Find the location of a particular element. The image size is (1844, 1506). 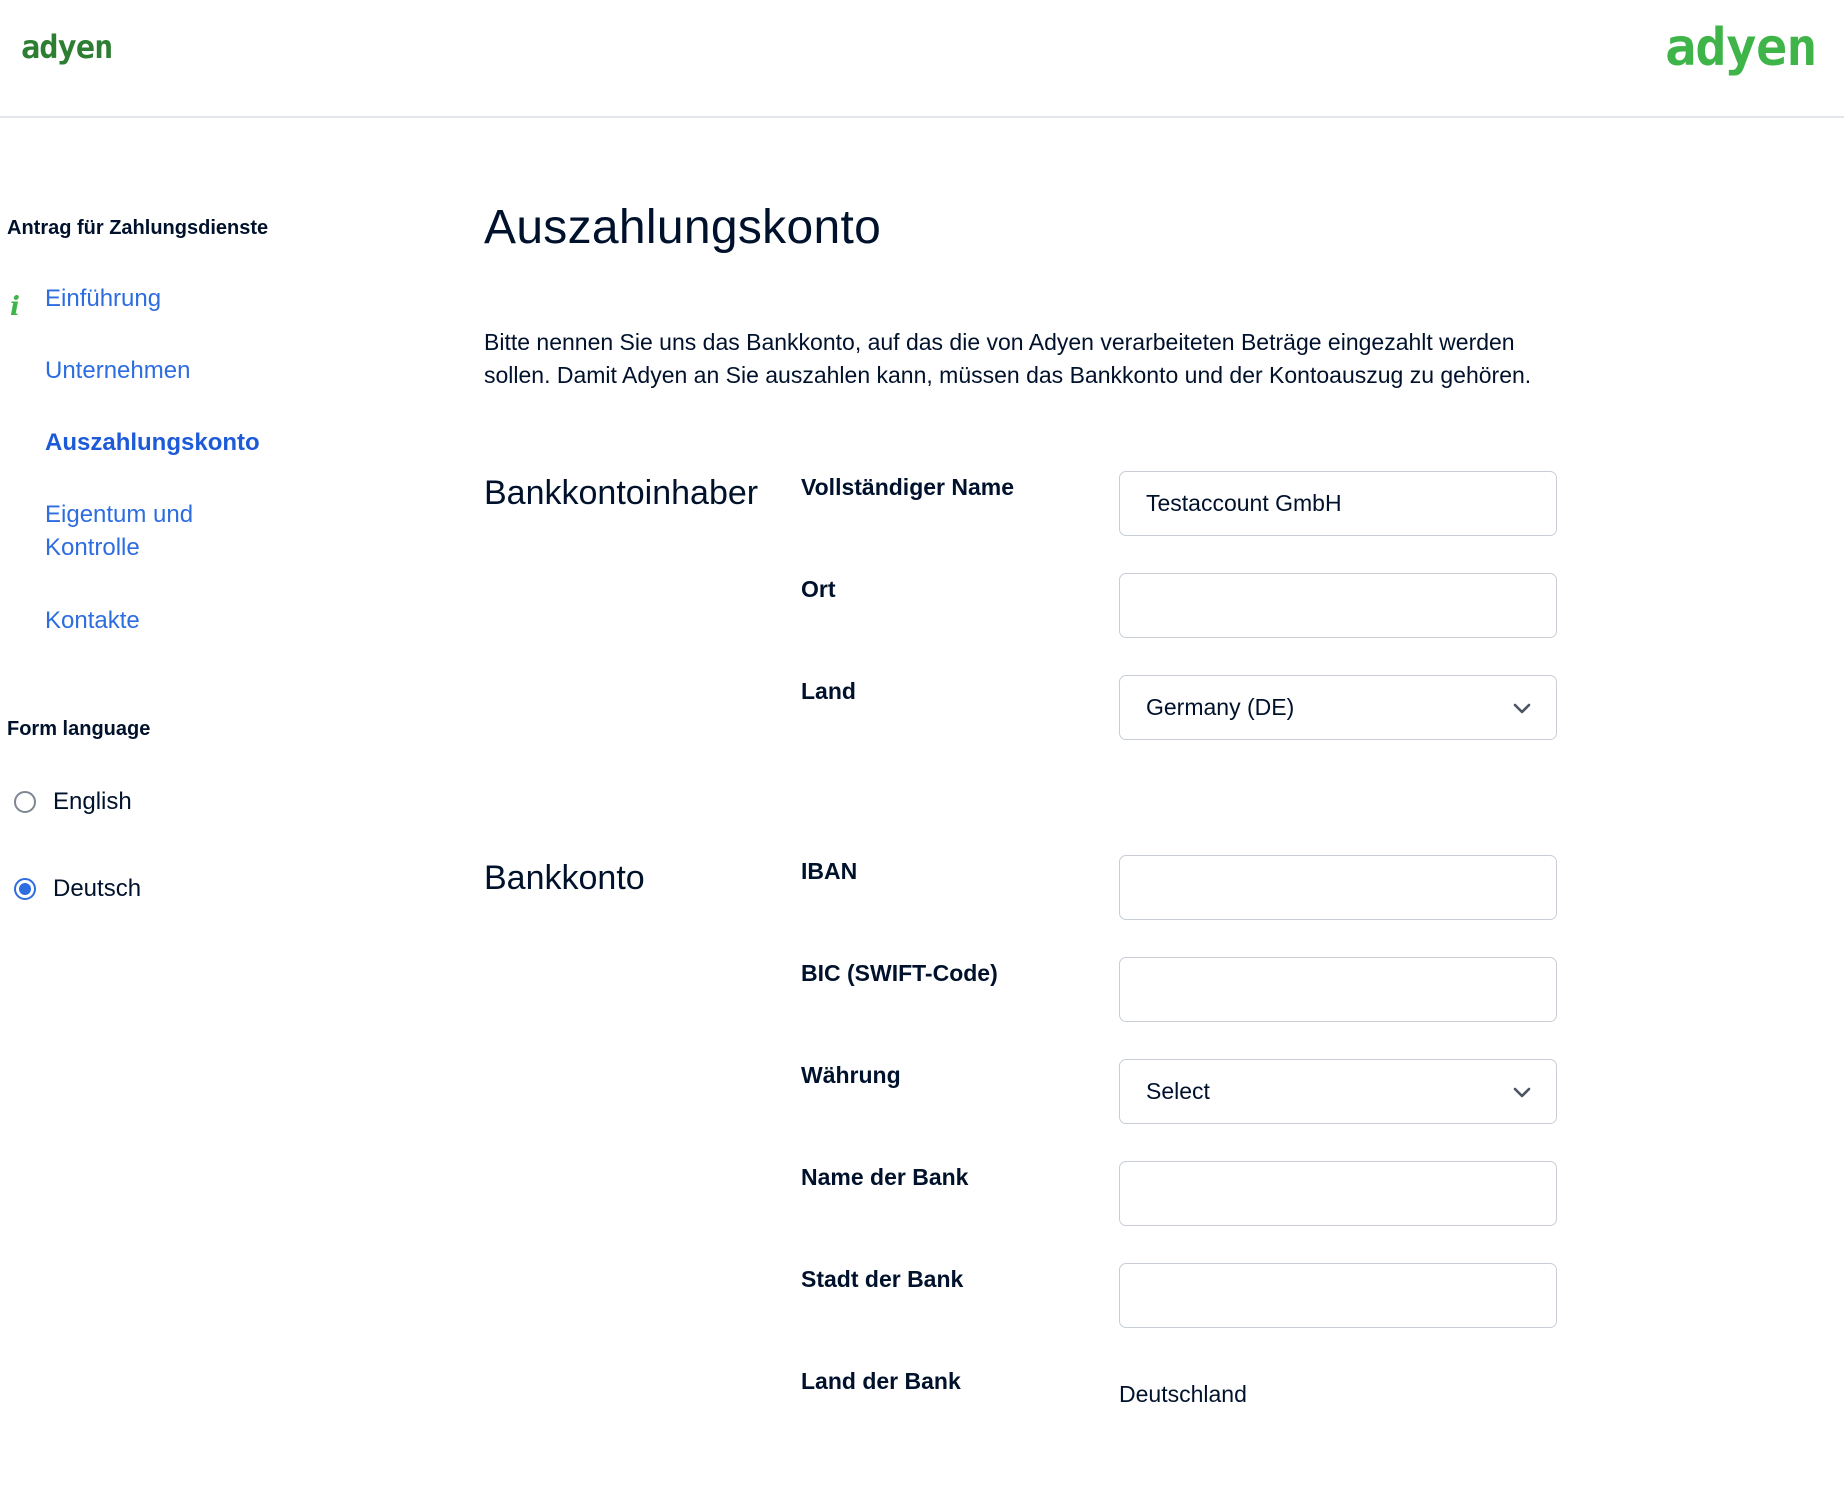

sidebar-heading: Antrag für Zahlungsdienste is located at coordinates (138, 228).